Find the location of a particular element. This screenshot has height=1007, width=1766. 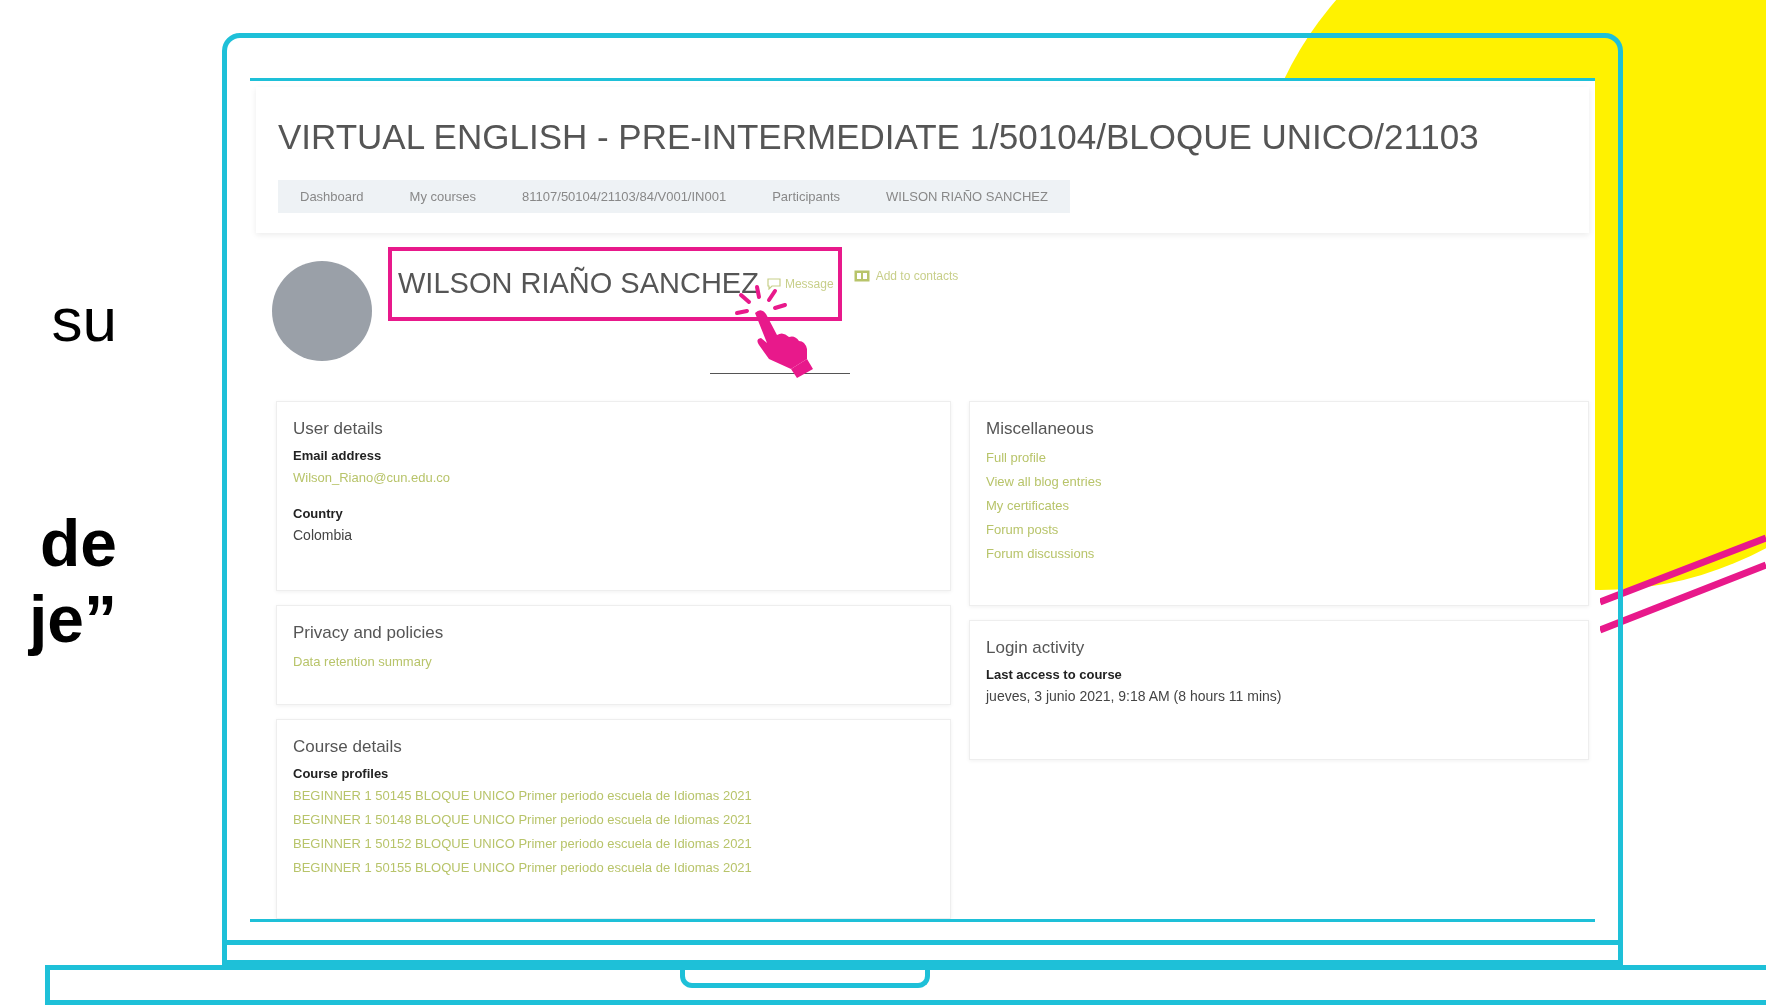

text-link: Forum posts is located at coordinates (1022, 529).